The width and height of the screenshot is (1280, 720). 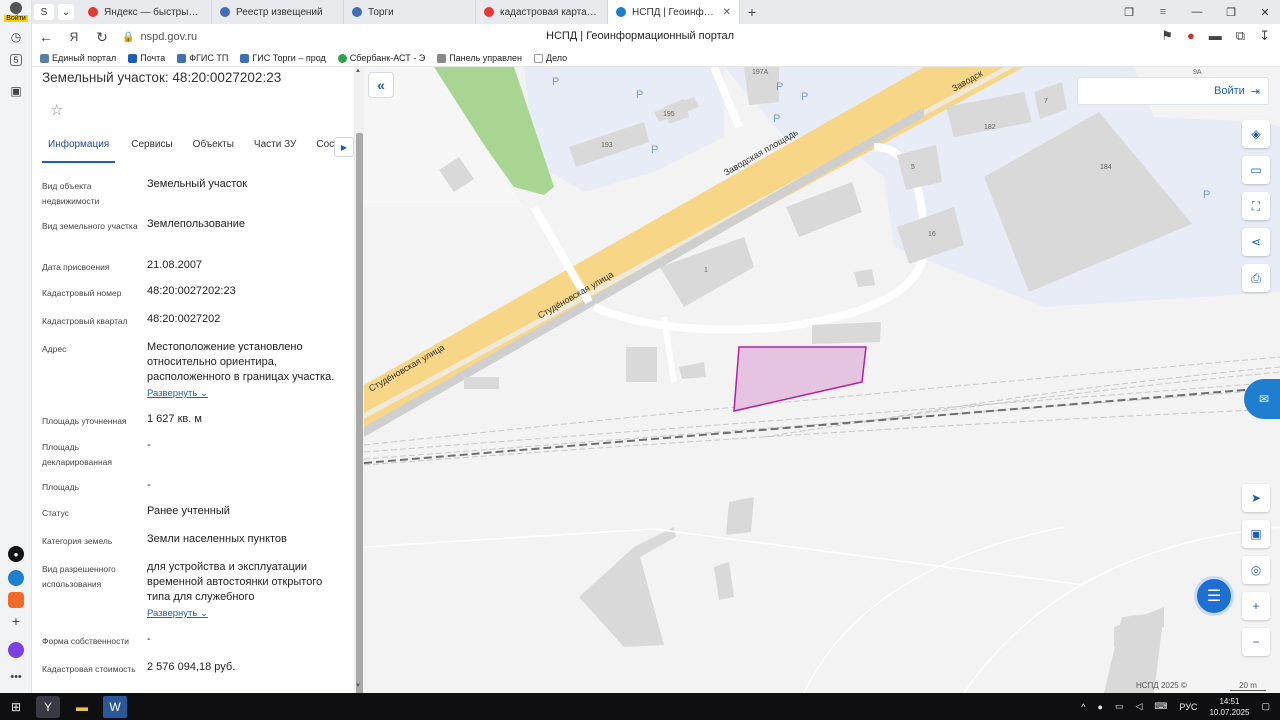 I want to click on reload-icon: ↻, so click(x=102, y=37).